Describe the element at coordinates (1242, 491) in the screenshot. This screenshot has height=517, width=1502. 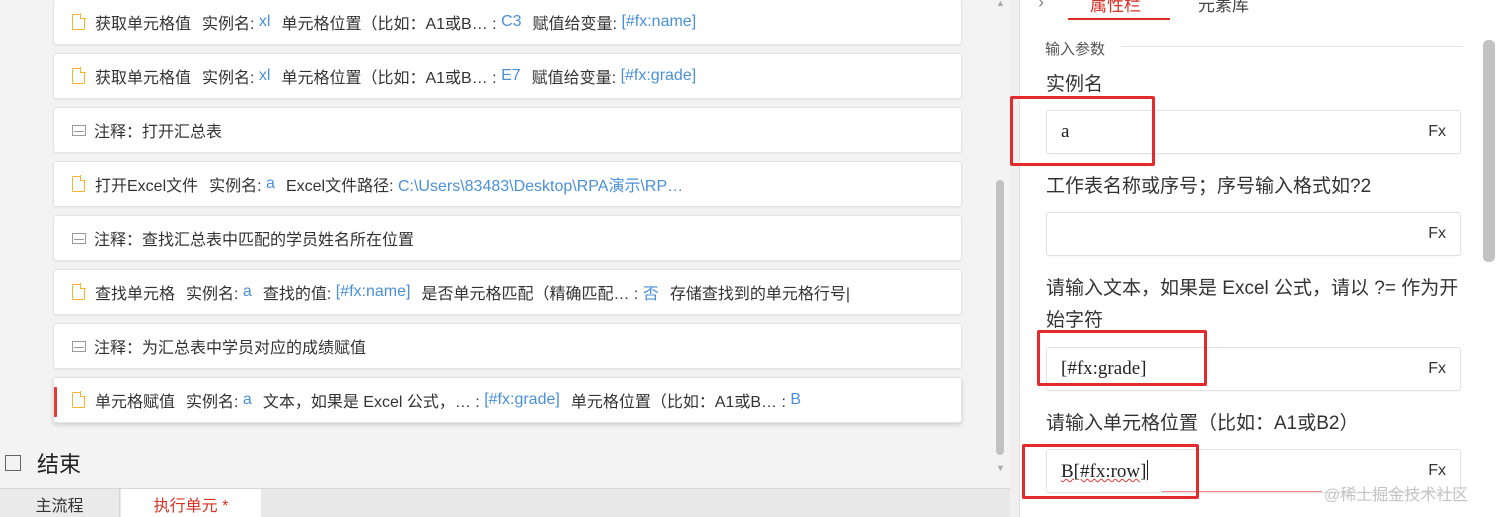
I see `validation-underline` at that location.